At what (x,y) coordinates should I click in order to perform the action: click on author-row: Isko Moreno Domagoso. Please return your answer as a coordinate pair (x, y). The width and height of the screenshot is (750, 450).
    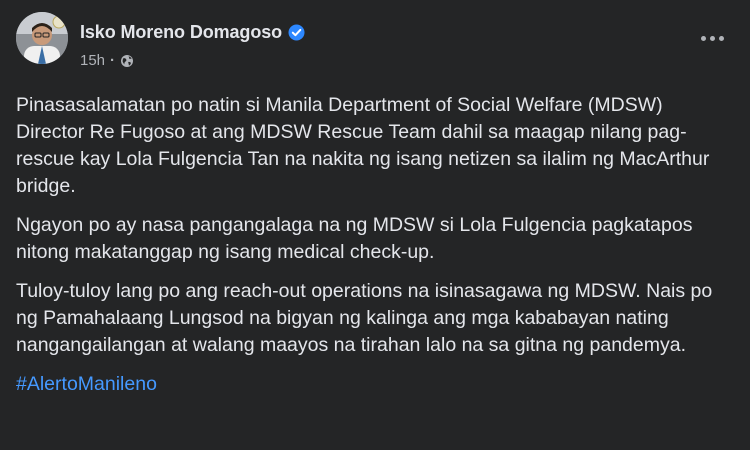
    Looking at the image, I should click on (192, 32).